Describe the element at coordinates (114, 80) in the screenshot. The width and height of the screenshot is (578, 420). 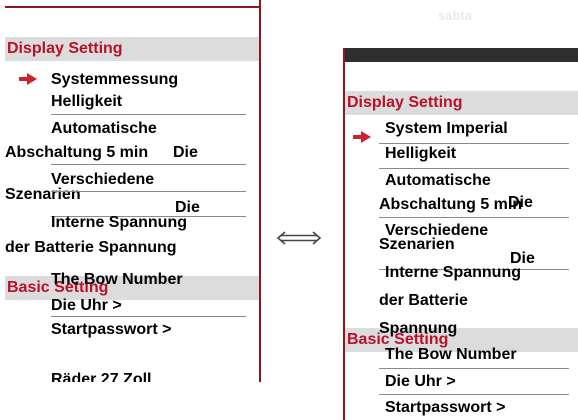
I see `system-measure-item: Systemmessung` at that location.